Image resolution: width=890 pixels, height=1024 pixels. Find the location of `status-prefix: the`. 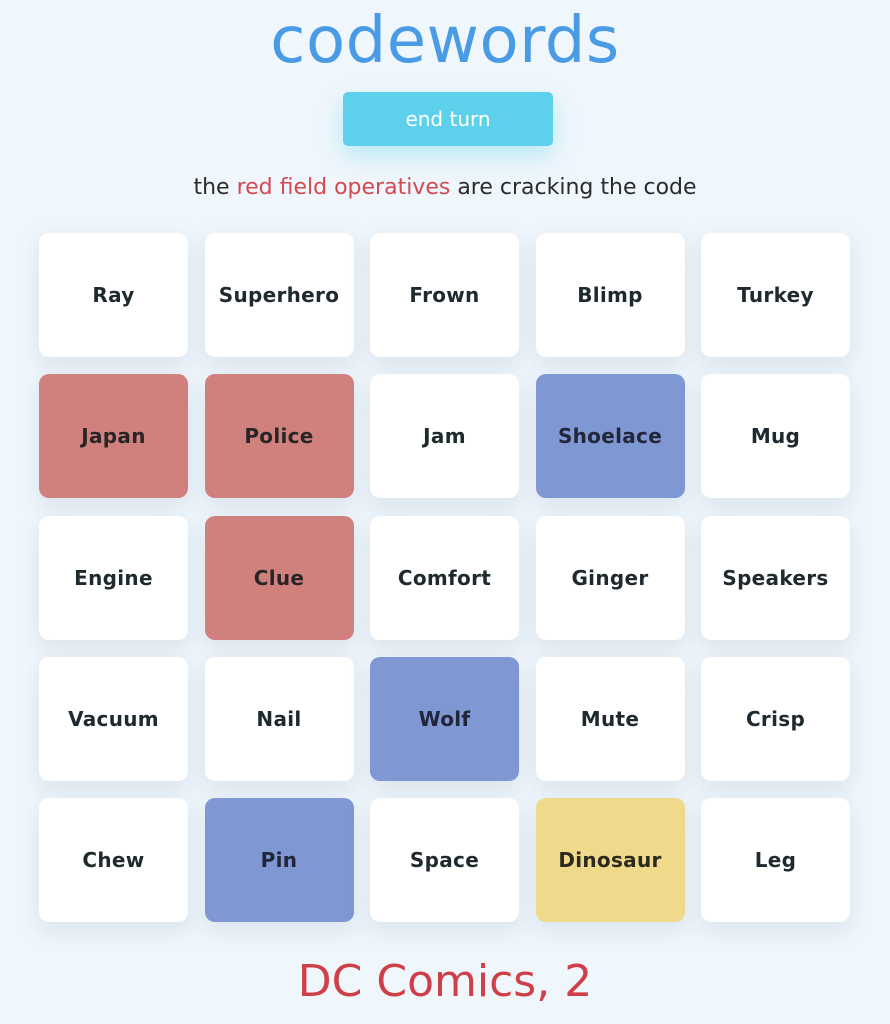

status-prefix: the is located at coordinates (211, 187).